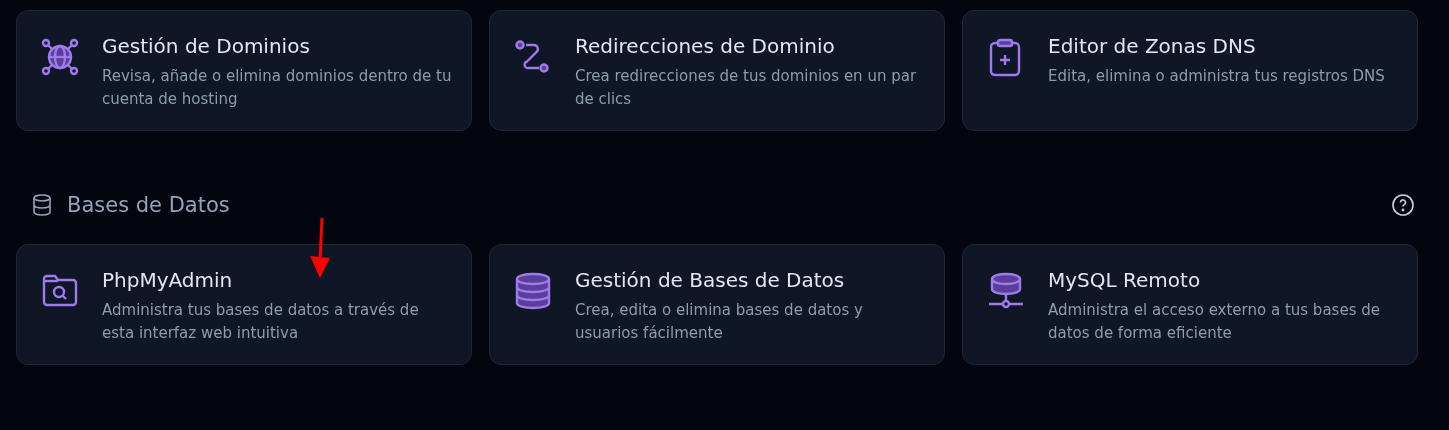 The height and width of the screenshot is (430, 1449). What do you see at coordinates (705, 46) in the screenshot?
I see `card-title: Redirecciones de Dominio` at bounding box center [705, 46].